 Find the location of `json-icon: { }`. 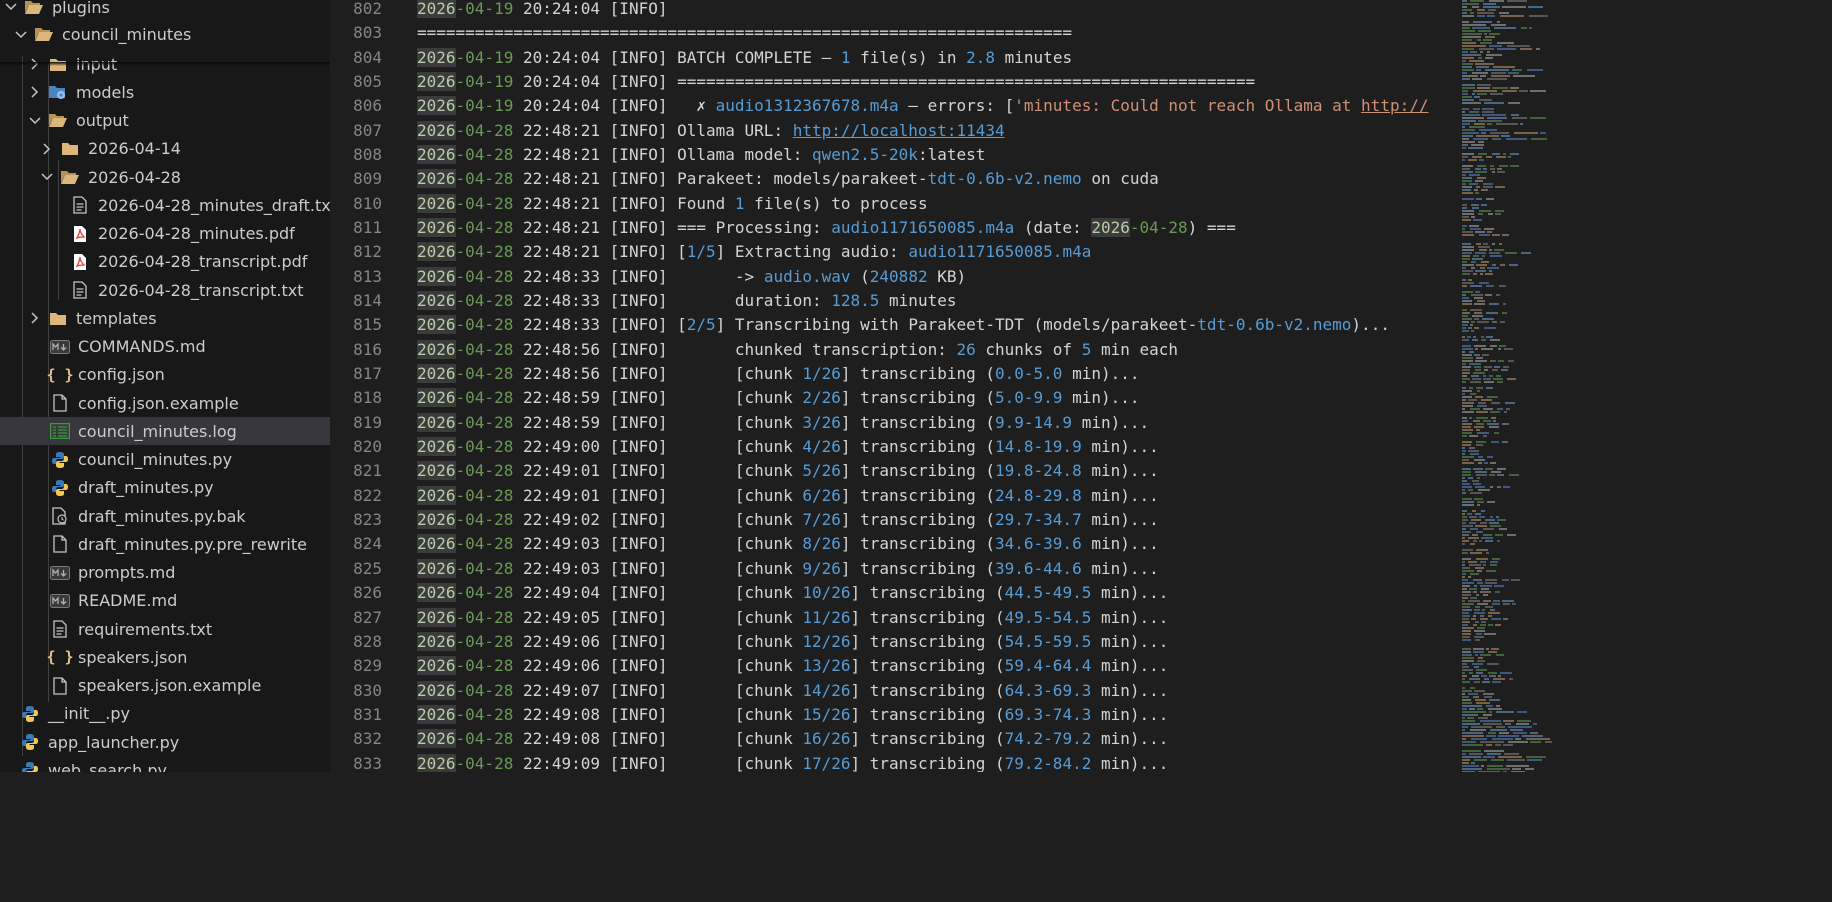

json-icon: { } is located at coordinates (60, 374).